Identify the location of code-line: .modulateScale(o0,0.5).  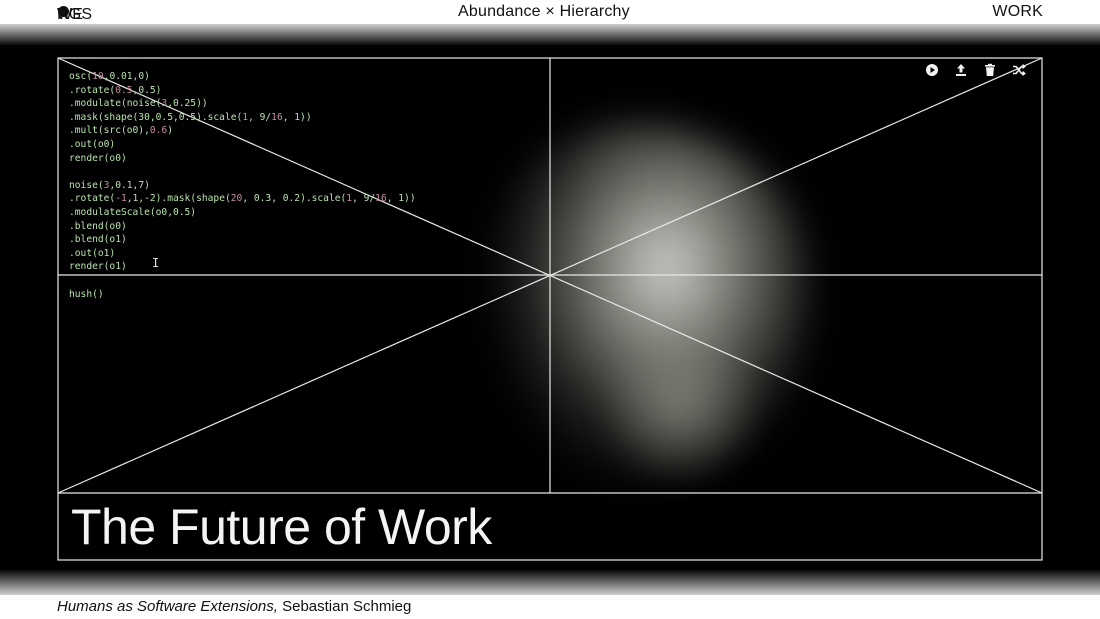
(242, 213).